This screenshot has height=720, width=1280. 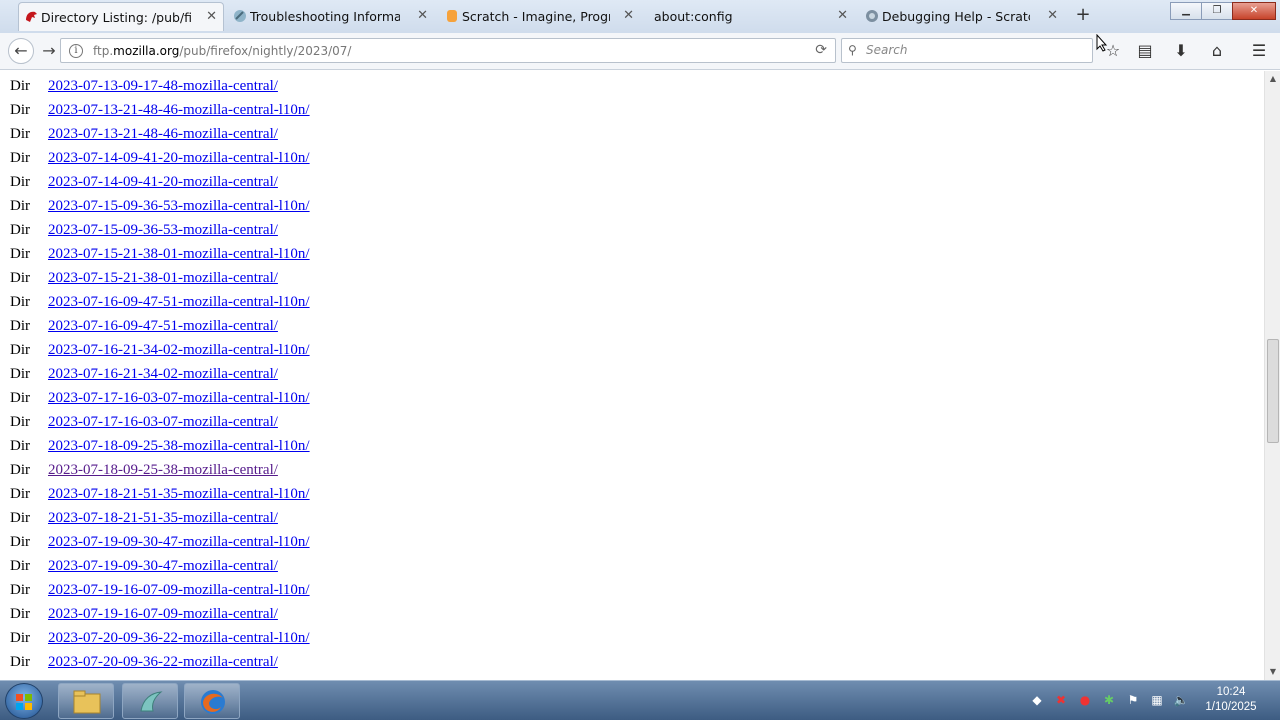 I want to click on taskbar-app-scratch, so click(x=150, y=701).